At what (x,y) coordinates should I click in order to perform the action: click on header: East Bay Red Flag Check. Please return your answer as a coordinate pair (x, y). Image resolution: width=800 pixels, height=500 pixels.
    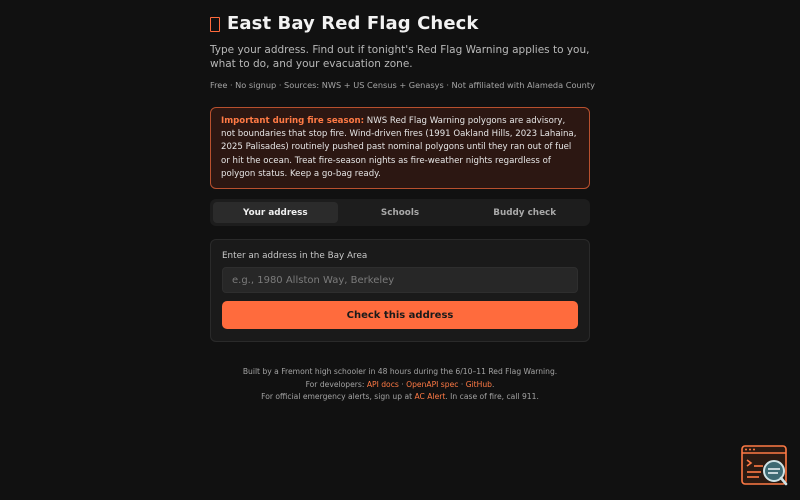
    Looking at the image, I should click on (400, 23).